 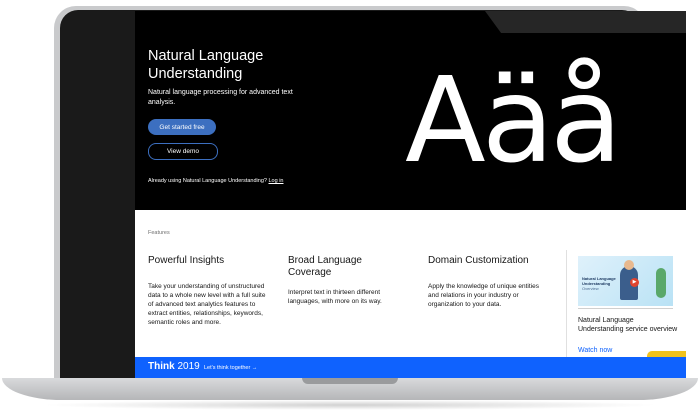 What do you see at coordinates (350, 381) in the screenshot?
I see `laptop-base-notch` at bounding box center [350, 381].